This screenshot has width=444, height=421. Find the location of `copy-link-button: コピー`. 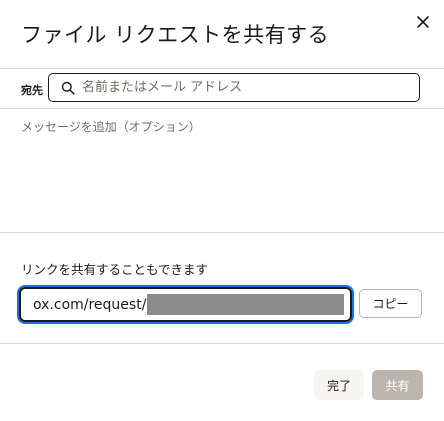

copy-link-button: コピー is located at coordinates (390, 303).